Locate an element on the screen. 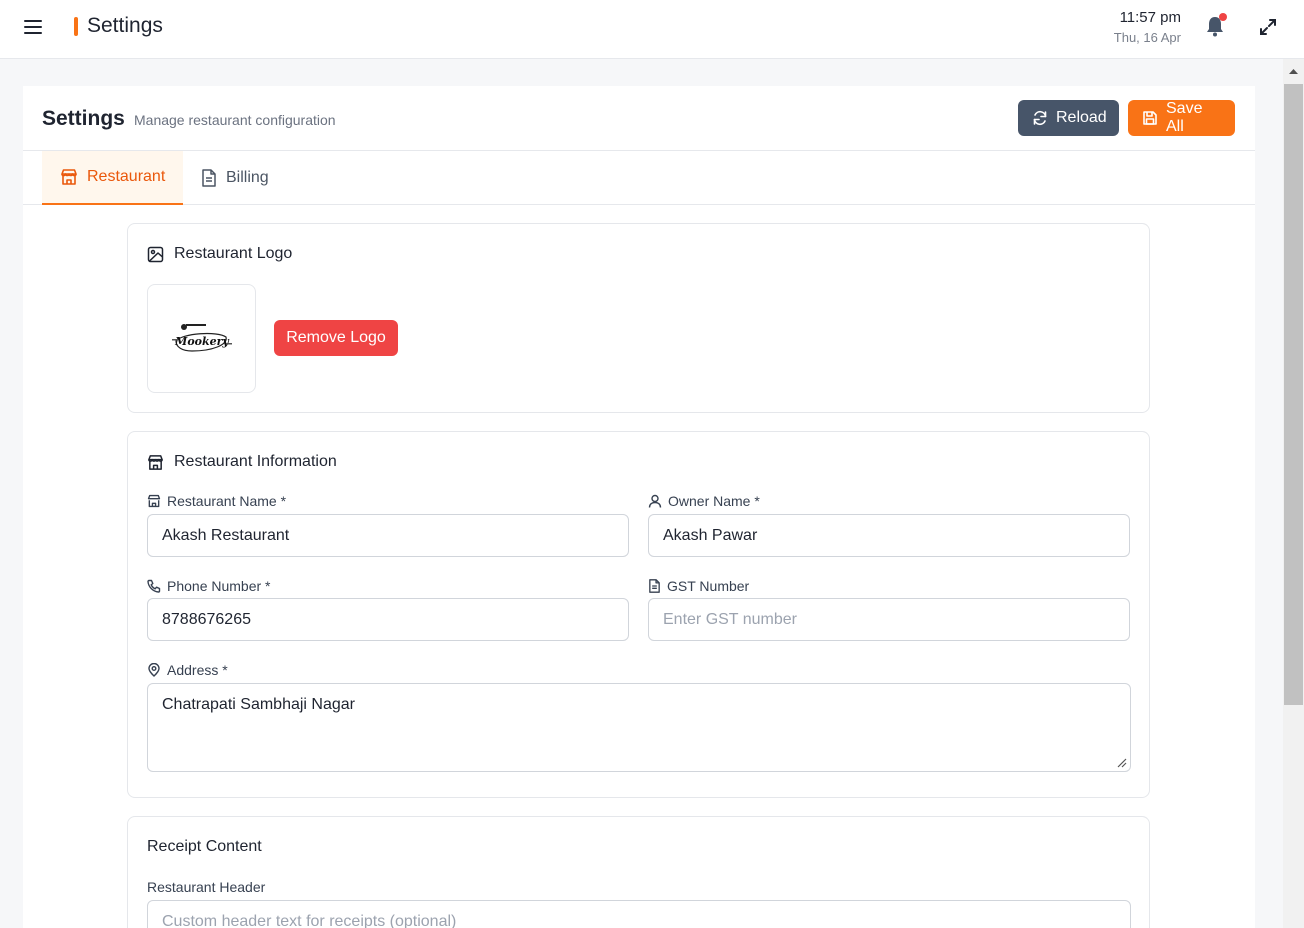 This screenshot has height=928, width=1304. notification-bell-icon is located at coordinates (1216, 25).